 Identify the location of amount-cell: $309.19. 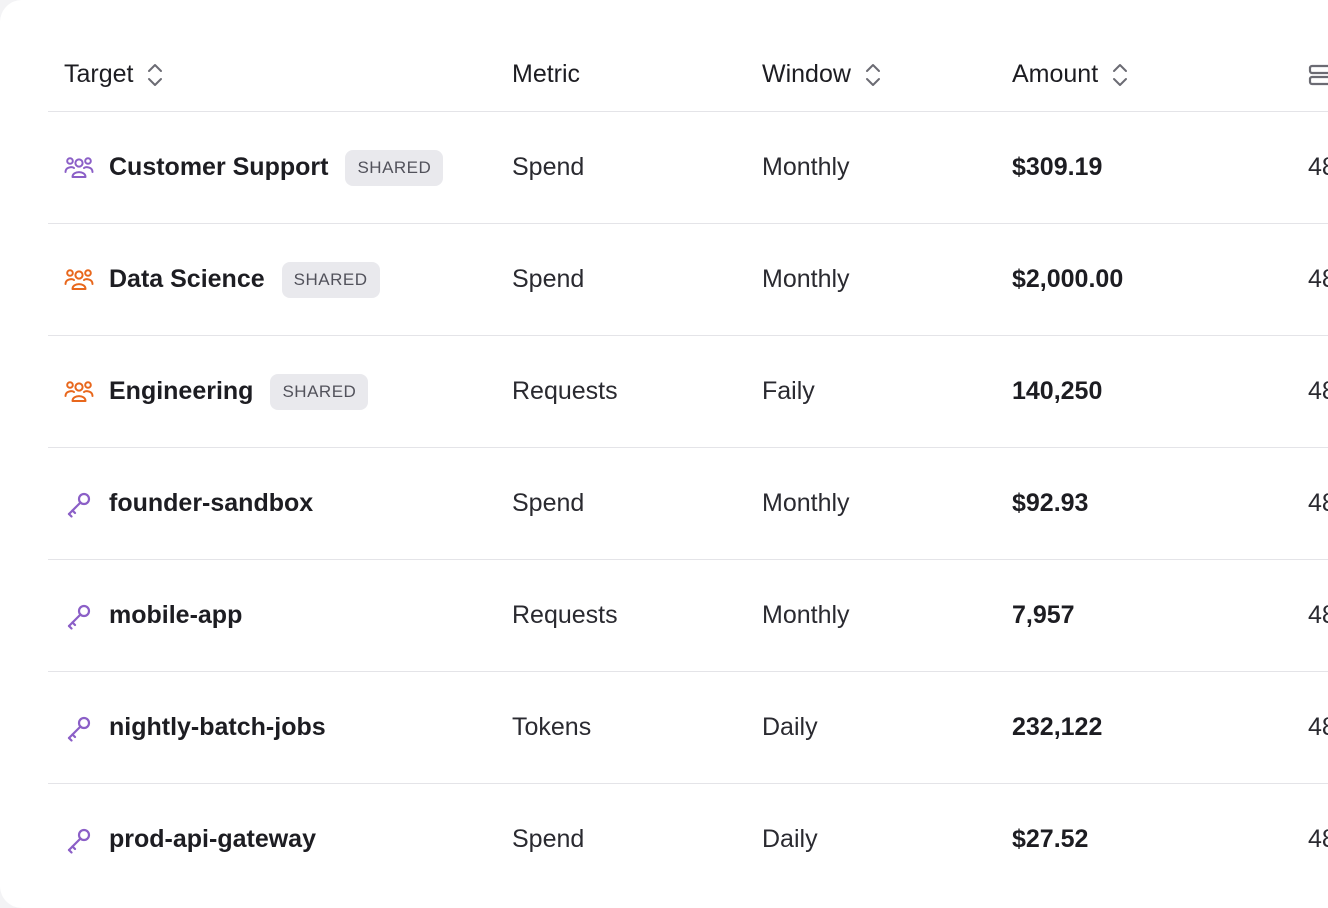
(1057, 167).